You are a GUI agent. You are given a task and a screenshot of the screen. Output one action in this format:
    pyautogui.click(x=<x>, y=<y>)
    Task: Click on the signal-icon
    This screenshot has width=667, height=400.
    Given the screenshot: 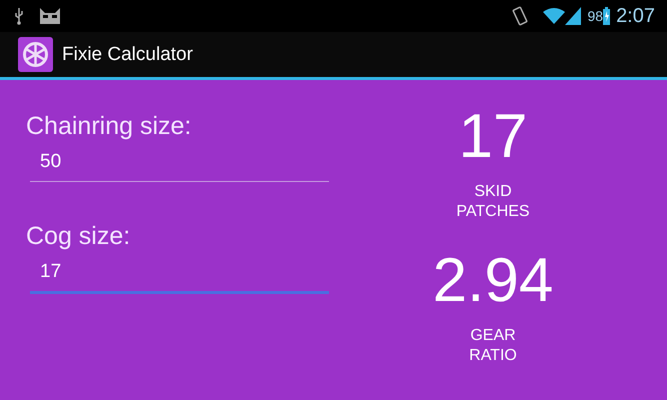 What is the action you would take?
    pyautogui.click(x=573, y=16)
    